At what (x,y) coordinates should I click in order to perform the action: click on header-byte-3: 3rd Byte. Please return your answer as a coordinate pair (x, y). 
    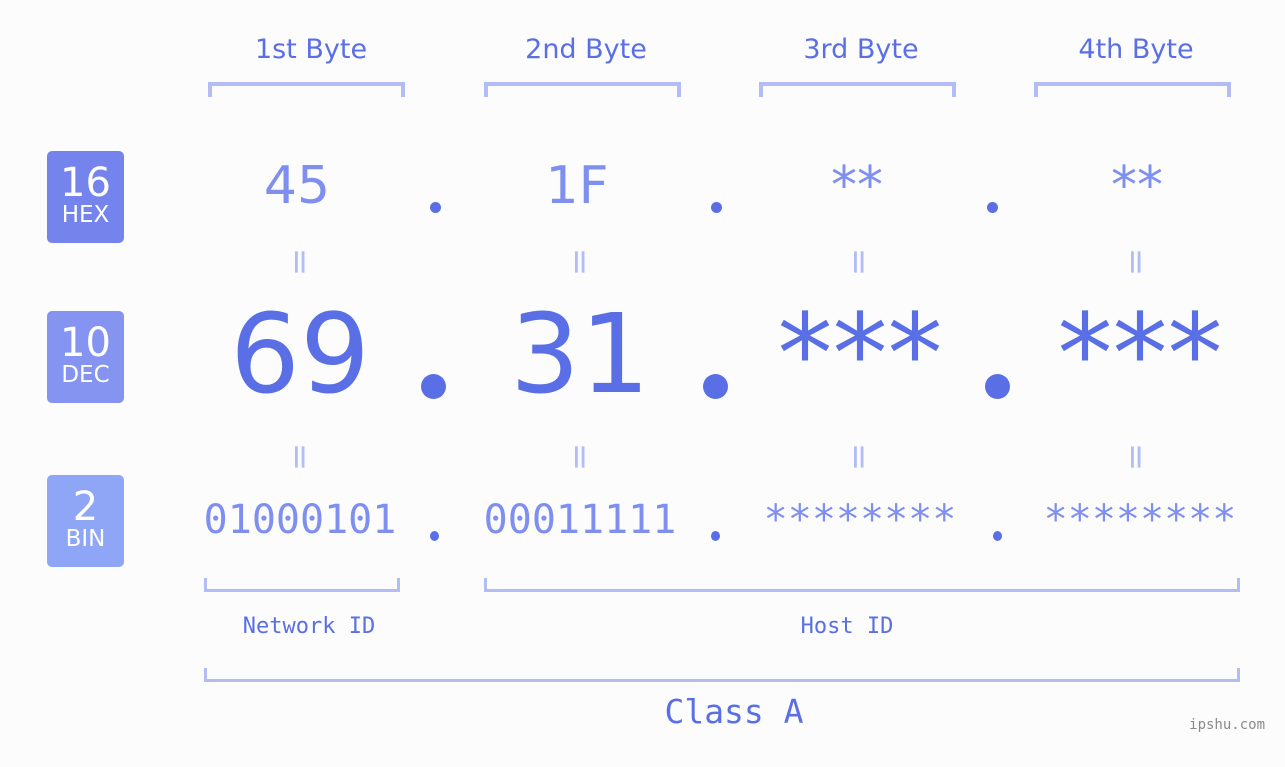
    Looking at the image, I should click on (861, 49).